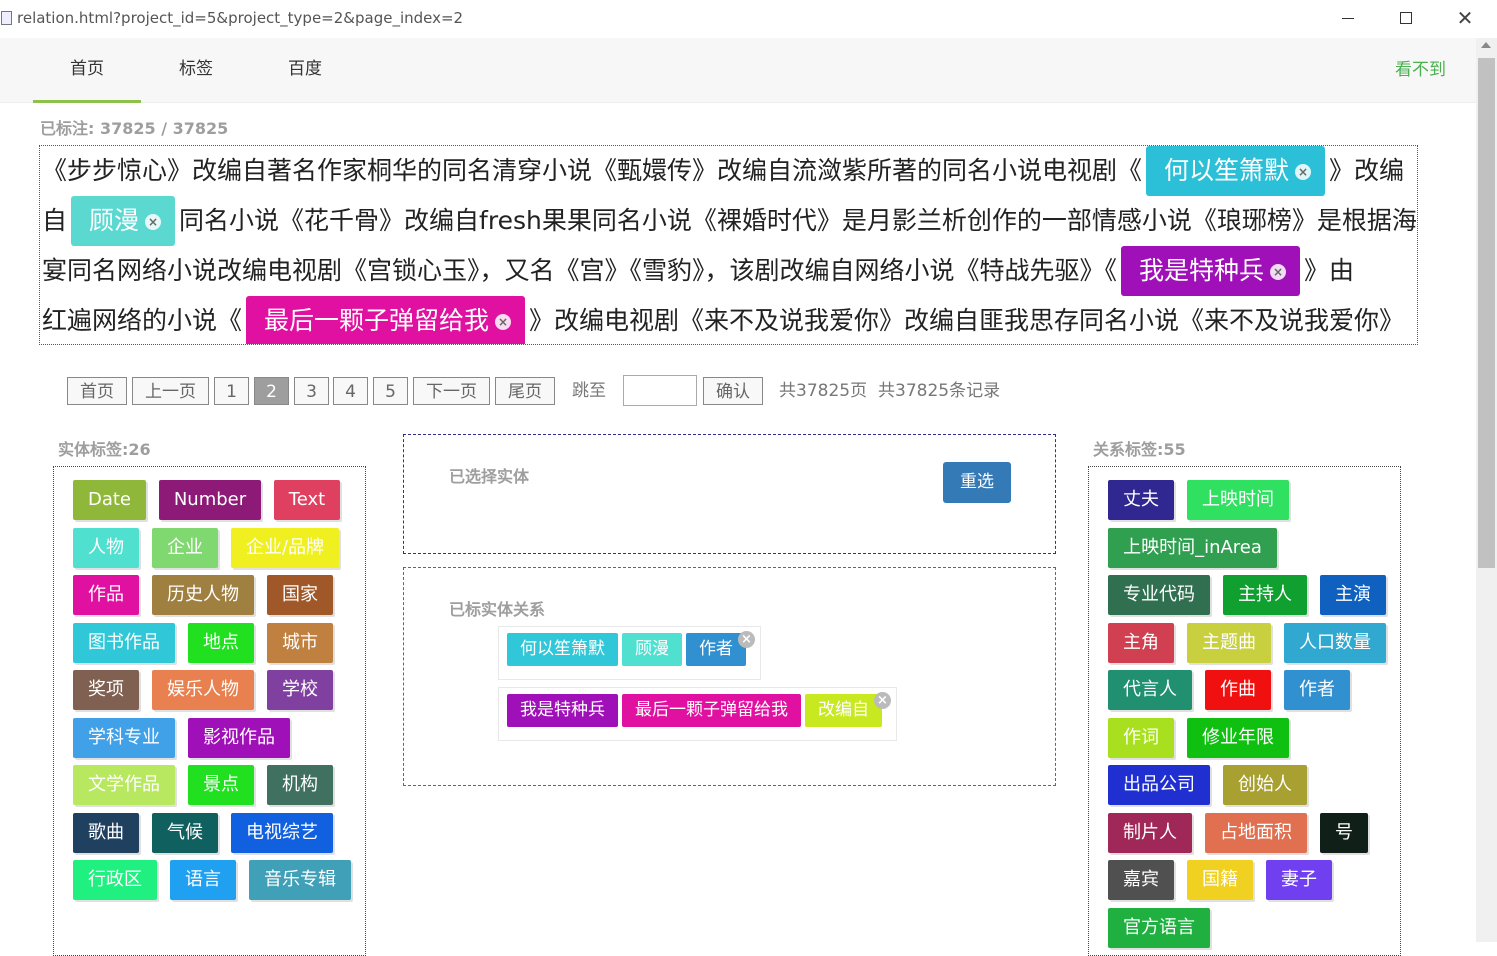 The width and height of the screenshot is (1497, 956). What do you see at coordinates (1150, 690) in the screenshot?
I see `relation-tag: 代言人` at bounding box center [1150, 690].